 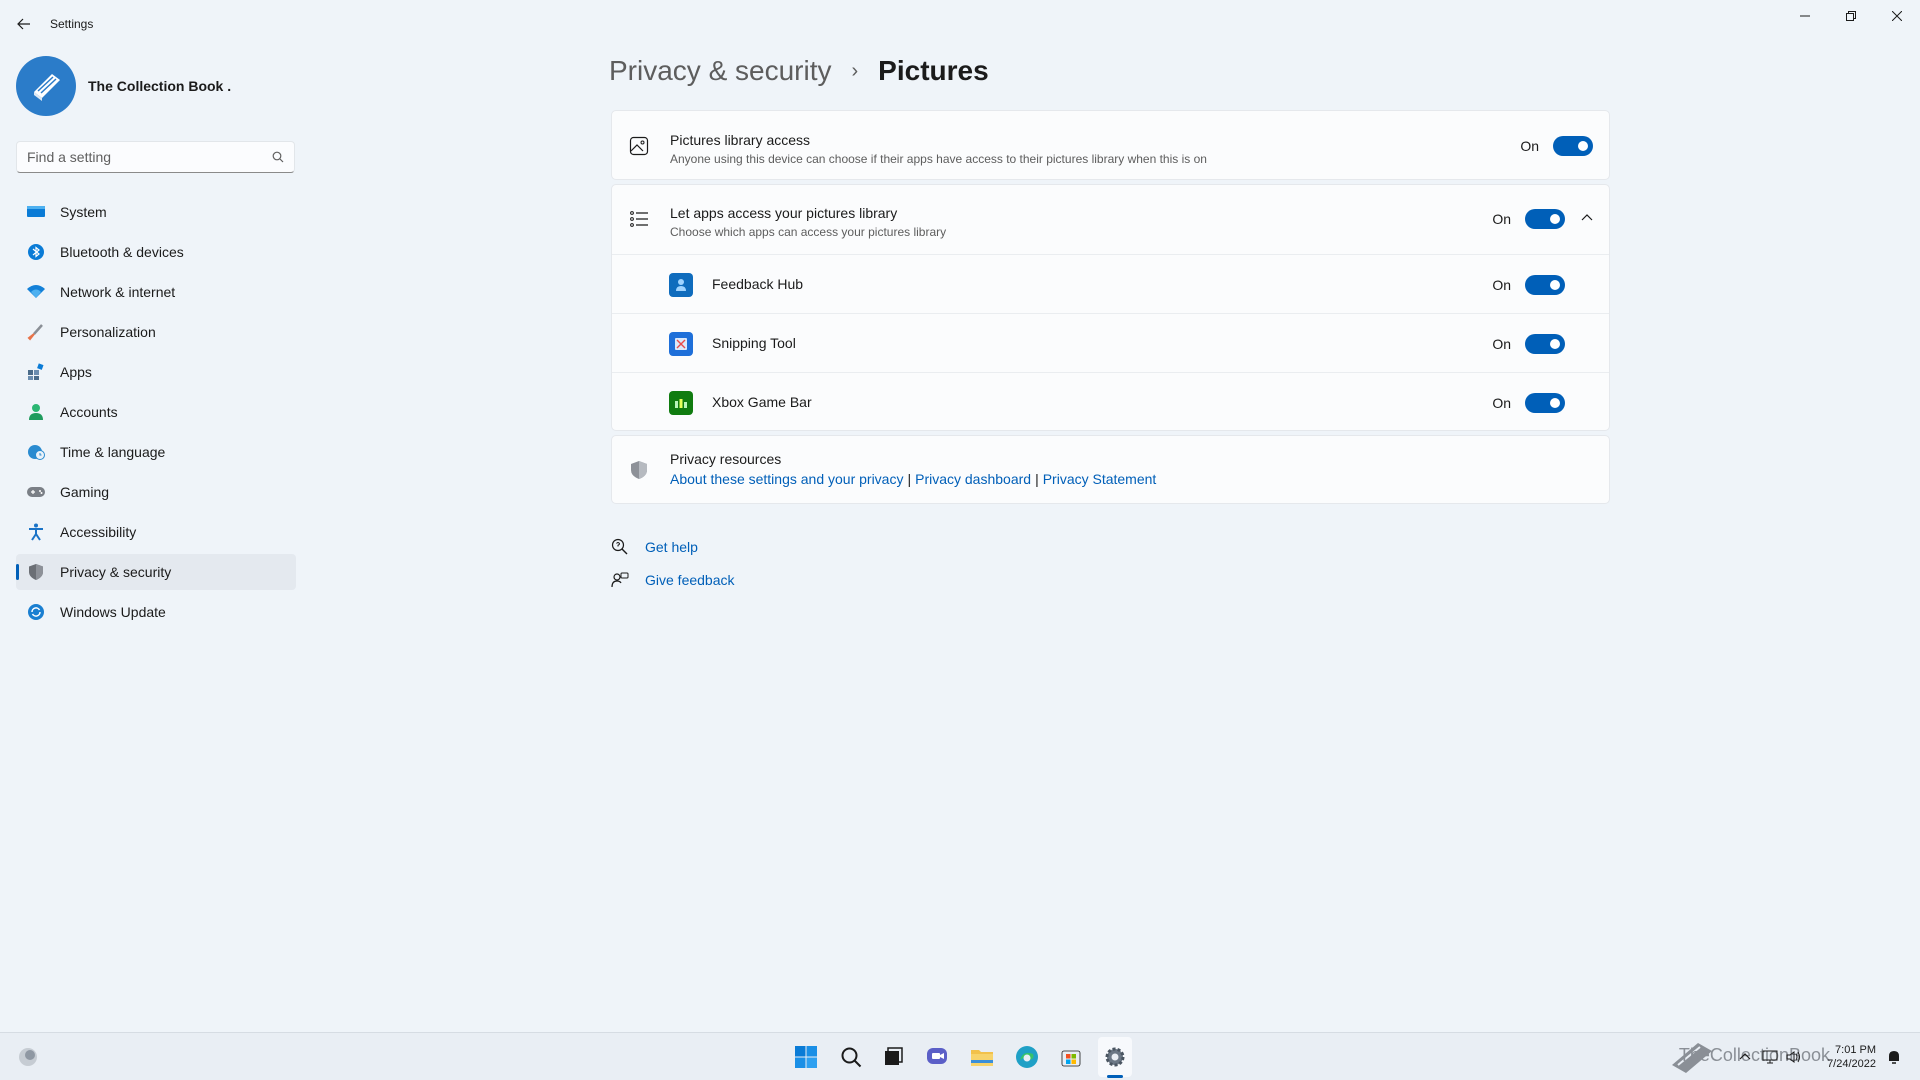 What do you see at coordinates (754, 343) in the screenshot?
I see `app-name: Snipping Tool` at bounding box center [754, 343].